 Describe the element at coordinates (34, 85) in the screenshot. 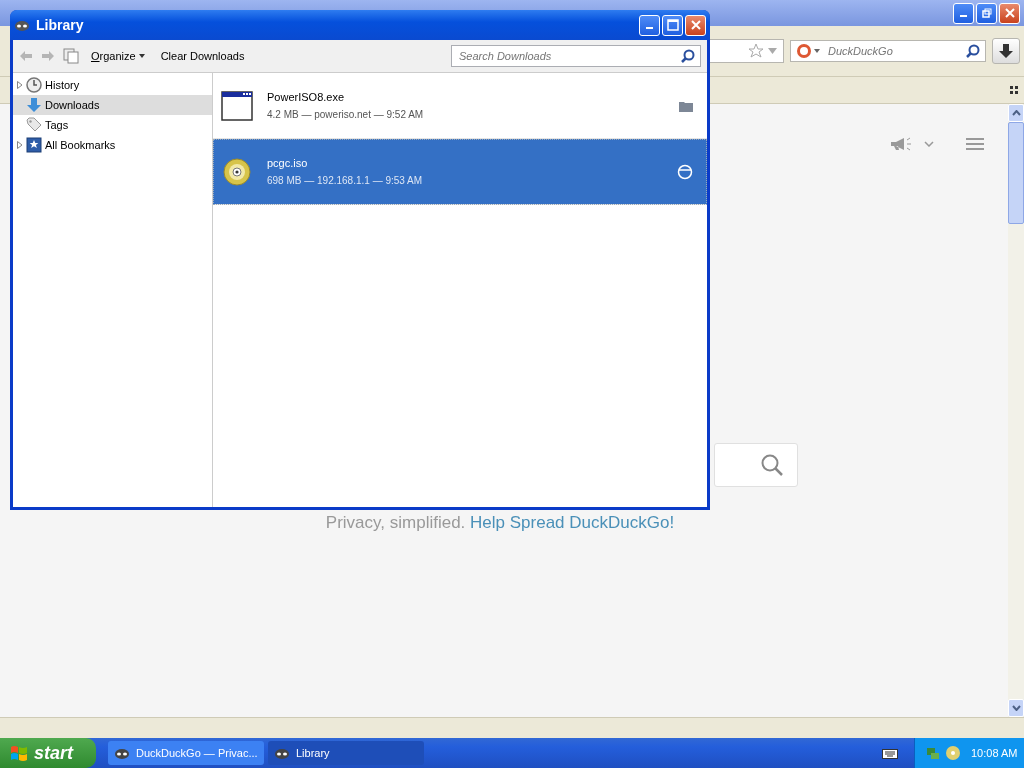

I see `clock-icon` at that location.